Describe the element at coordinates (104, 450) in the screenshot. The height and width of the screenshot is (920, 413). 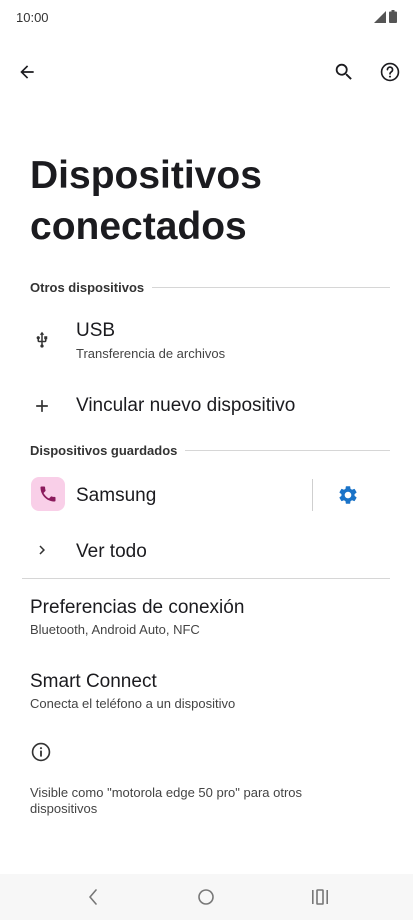
I see `section-label: Dispositivos guardados` at that location.